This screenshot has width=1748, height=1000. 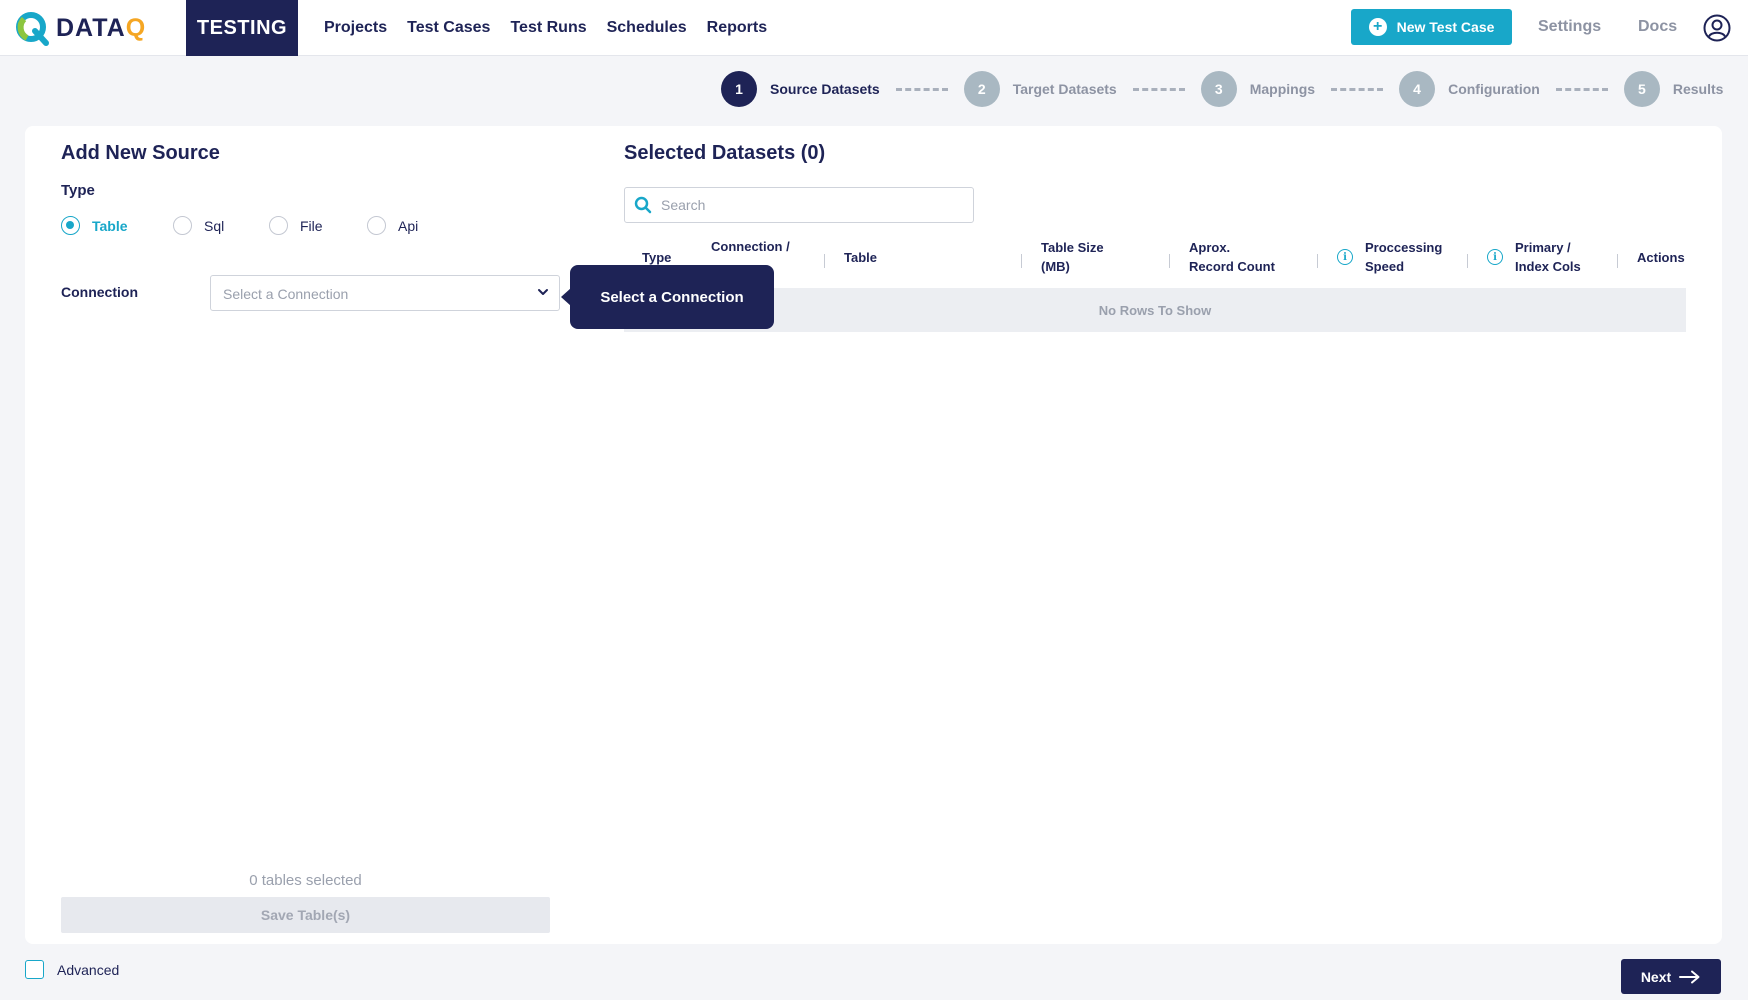 I want to click on step-label: Results, so click(x=1698, y=89).